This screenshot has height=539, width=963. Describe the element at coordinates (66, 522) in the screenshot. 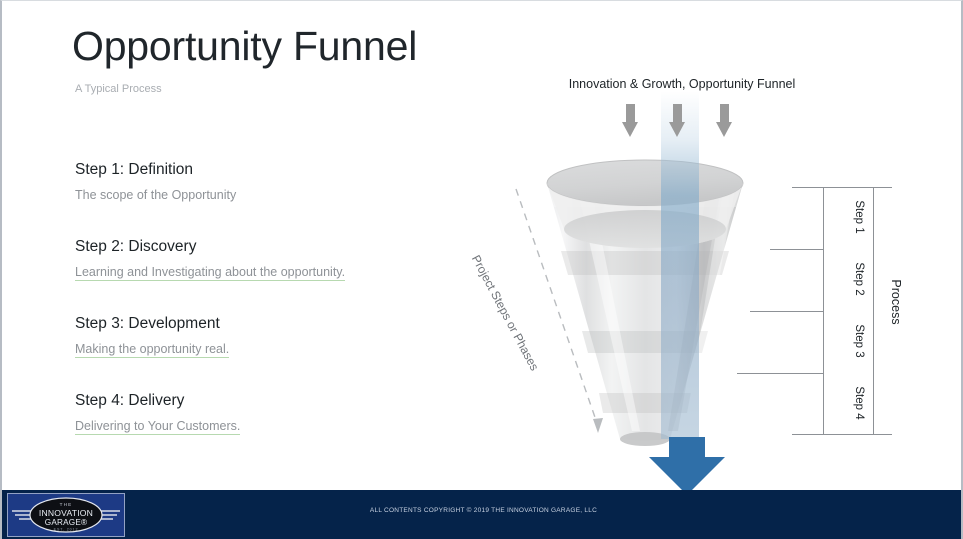

I see `logo-line-3: GARAGE®` at that location.